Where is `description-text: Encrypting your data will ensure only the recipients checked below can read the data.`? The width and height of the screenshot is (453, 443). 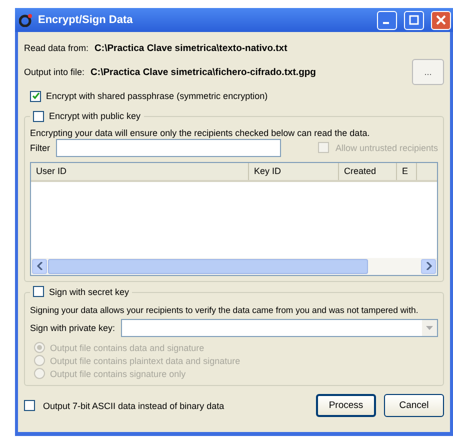
description-text: Encrypting your data will ensure only the recipients checked below can read the data. is located at coordinates (200, 133).